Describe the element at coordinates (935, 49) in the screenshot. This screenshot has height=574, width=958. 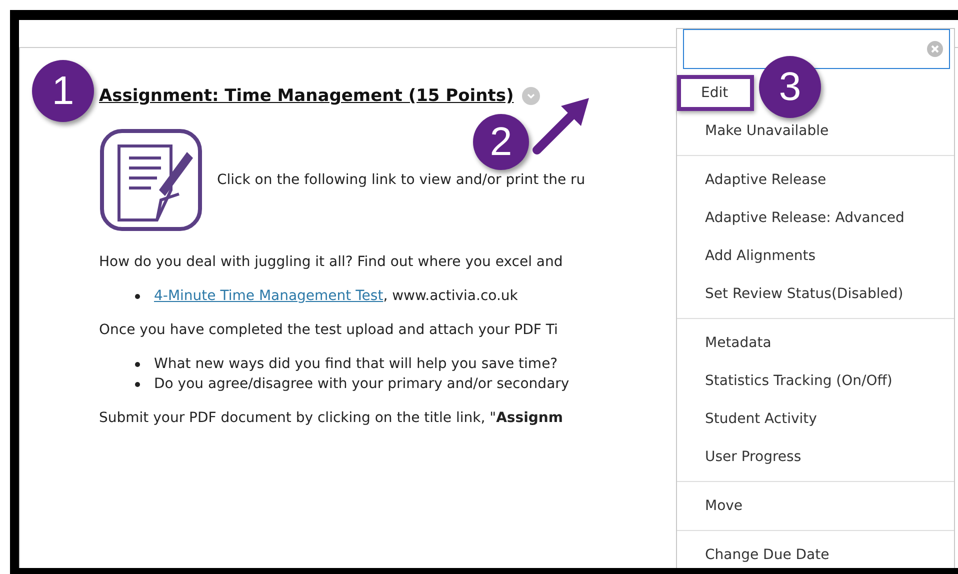
I see `clear-icon` at that location.